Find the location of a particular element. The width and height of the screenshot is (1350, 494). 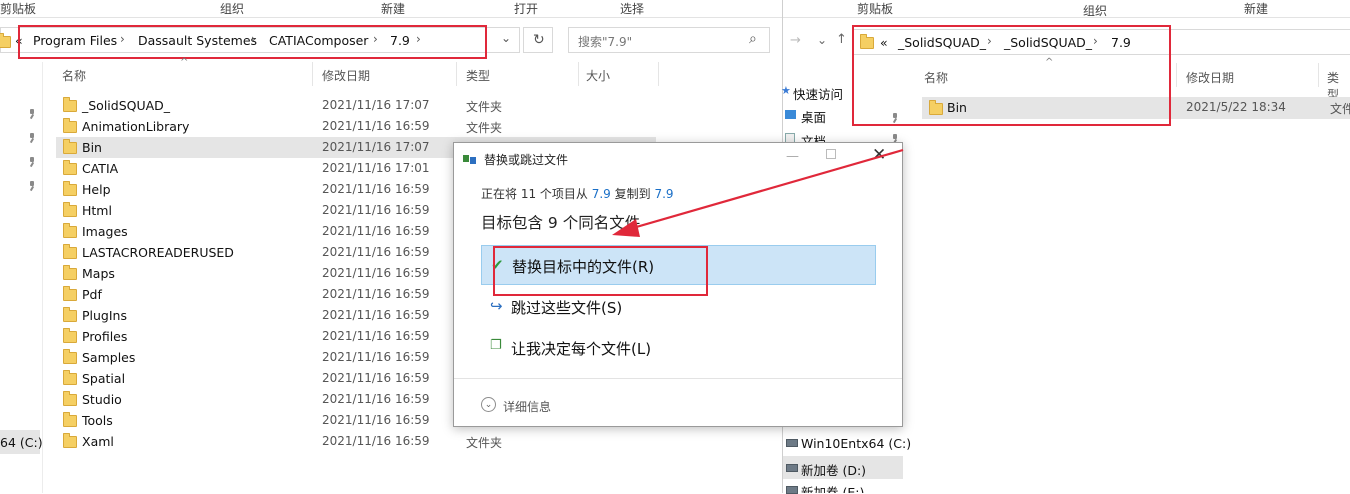

annotation-arrow-head is located at coordinates (626, 228).